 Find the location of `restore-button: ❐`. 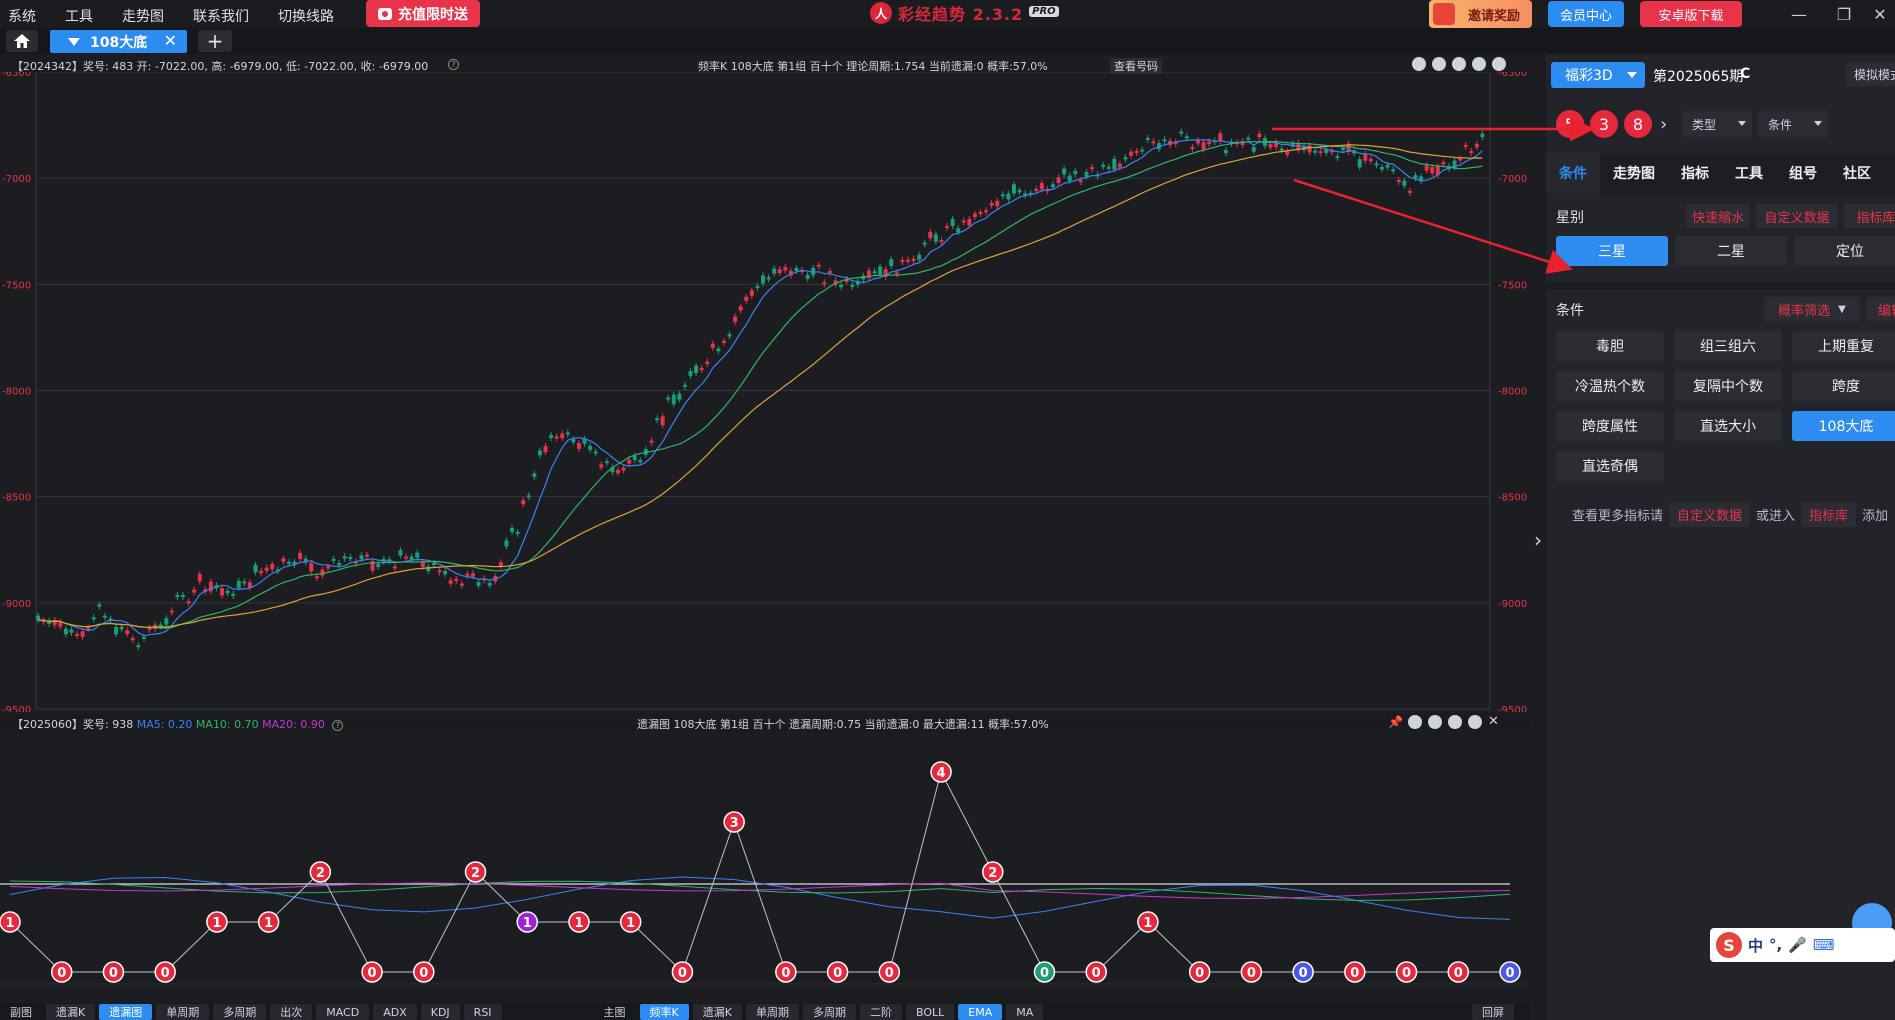

restore-button: ❐ is located at coordinates (1844, 14).